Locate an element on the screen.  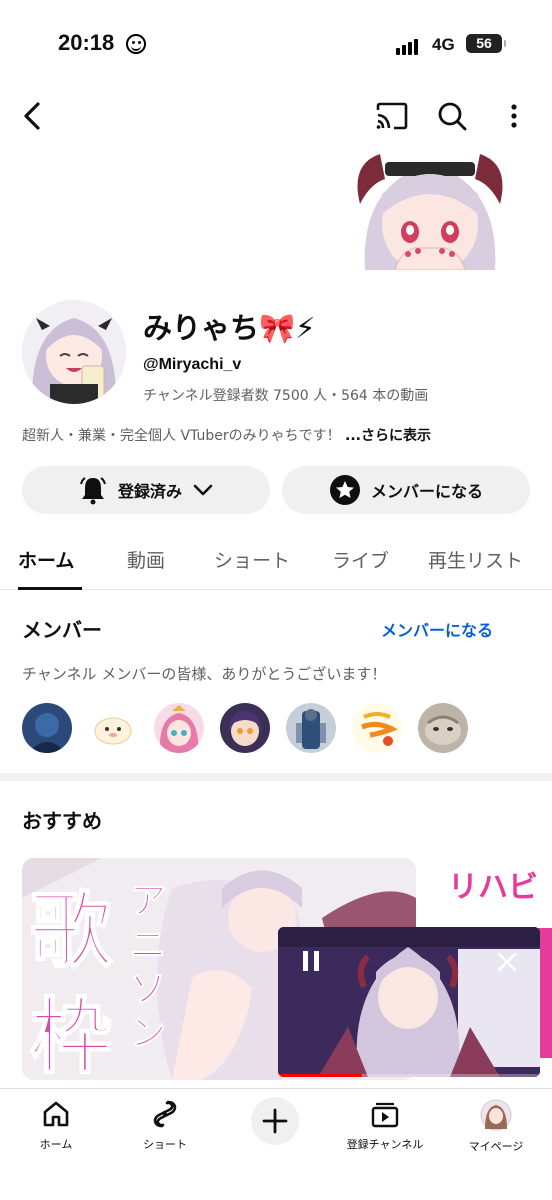
back-button is located at coordinates (32, 116).